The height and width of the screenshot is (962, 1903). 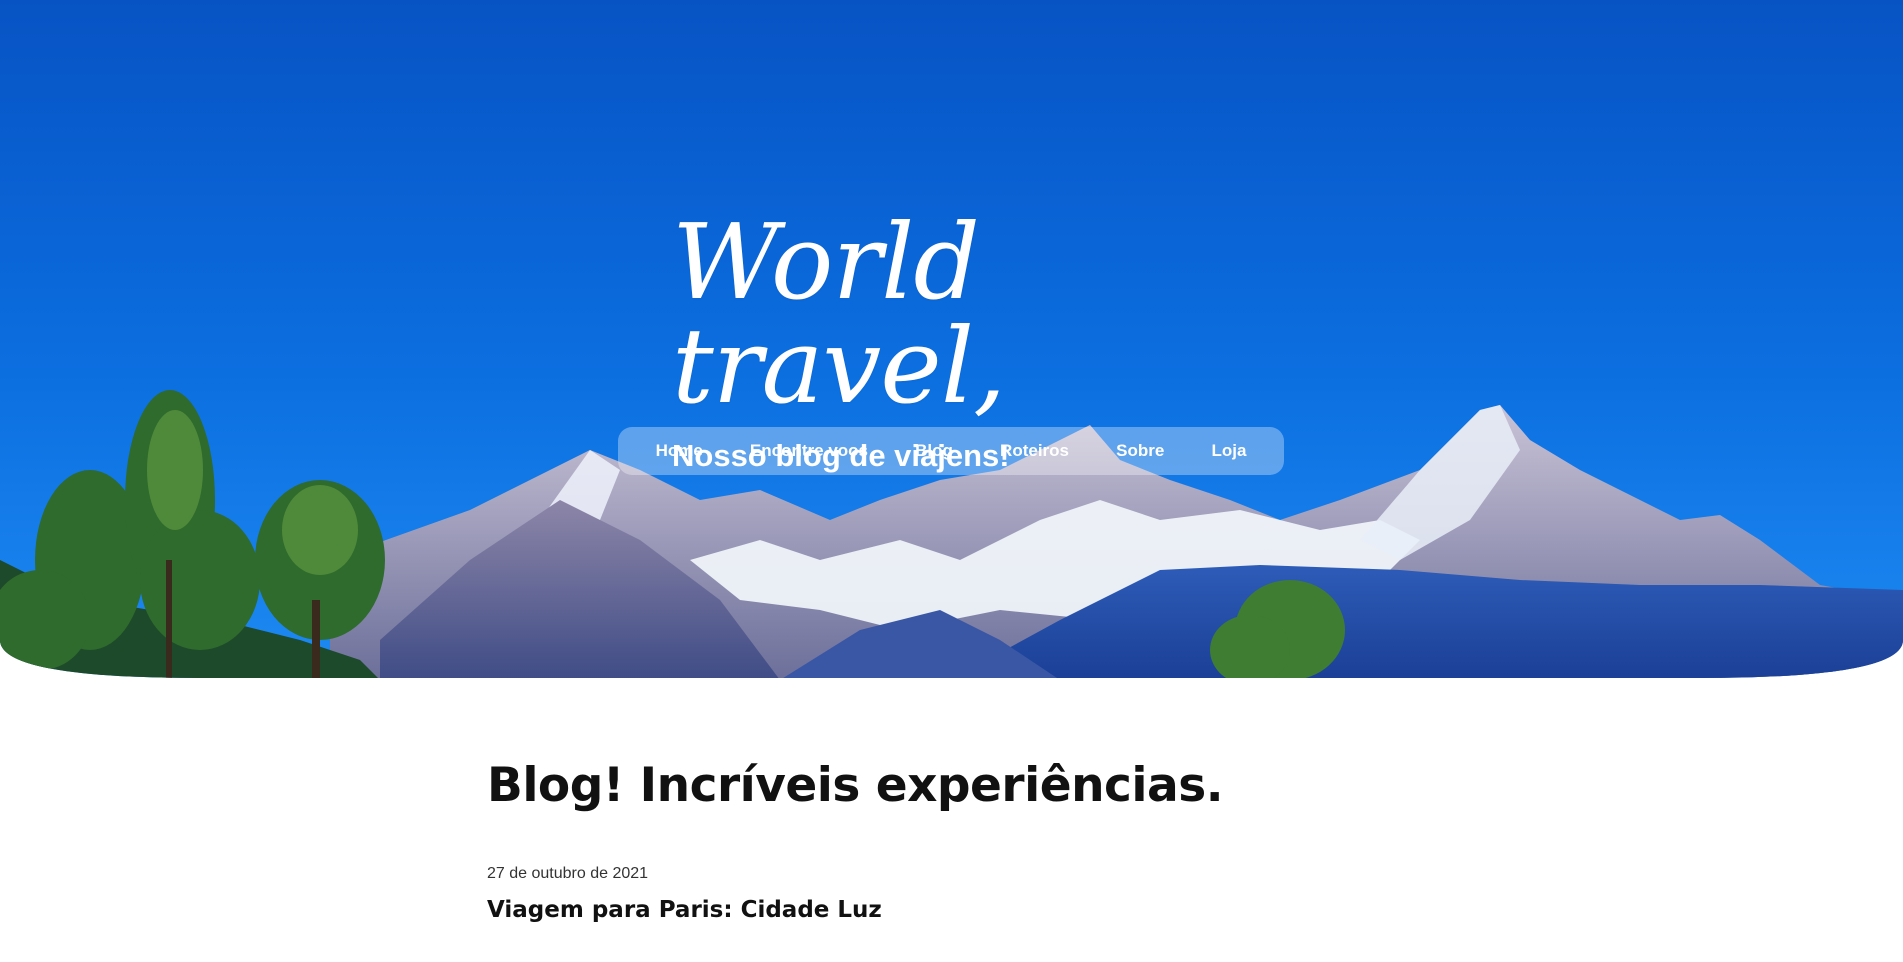 I want to click on nav-item-loja: Loja, so click(x=1228, y=451).